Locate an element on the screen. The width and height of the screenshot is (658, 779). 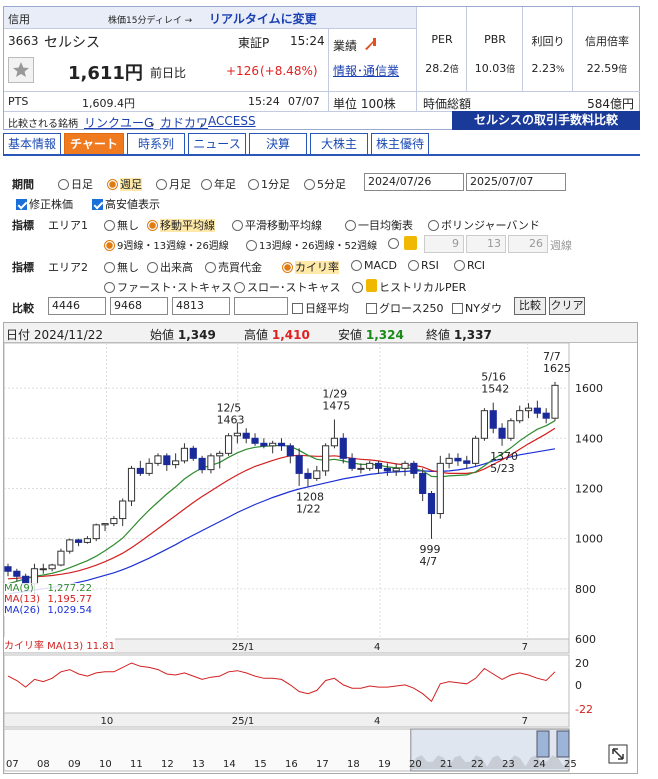
ind2-slow-stoch: スロー･ストキャス is located at coordinates (287, 287).